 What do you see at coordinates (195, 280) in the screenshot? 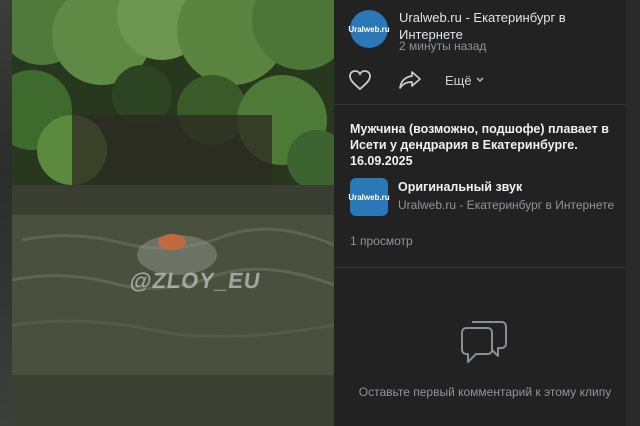
I see `video-watermark: @ZLOY_EU` at bounding box center [195, 280].